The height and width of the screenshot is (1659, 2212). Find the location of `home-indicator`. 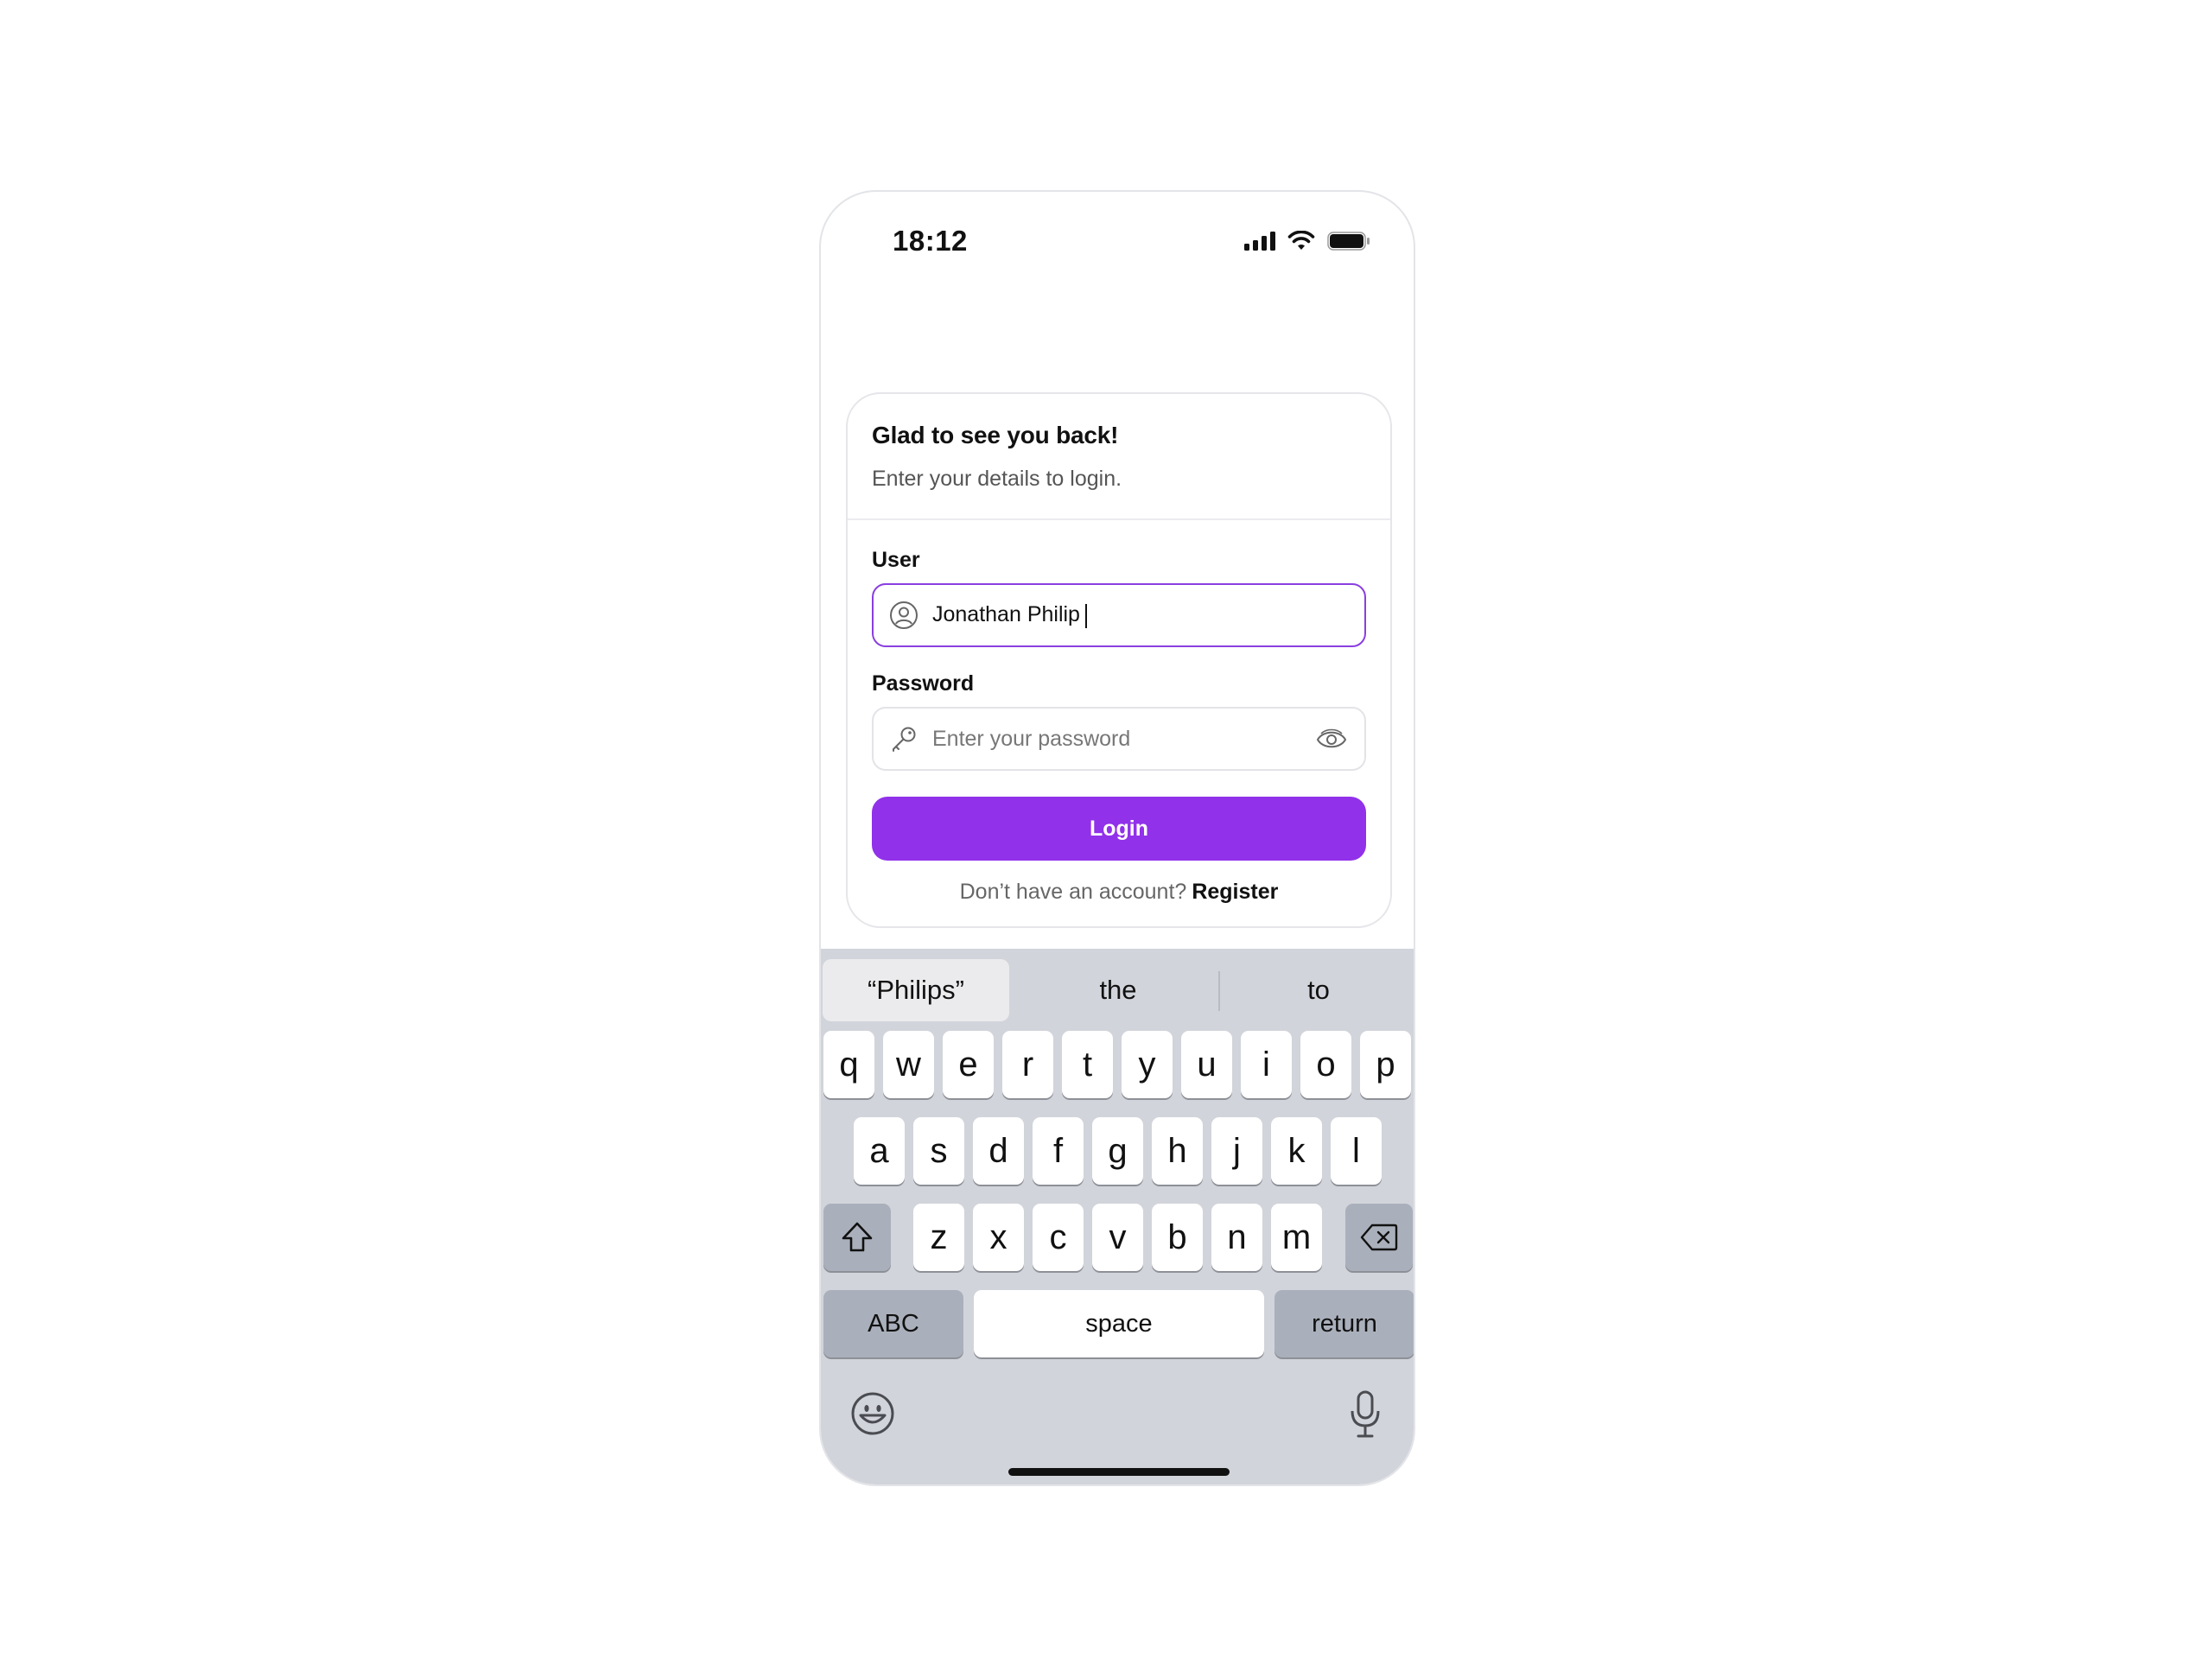

home-indicator is located at coordinates (1119, 1472).